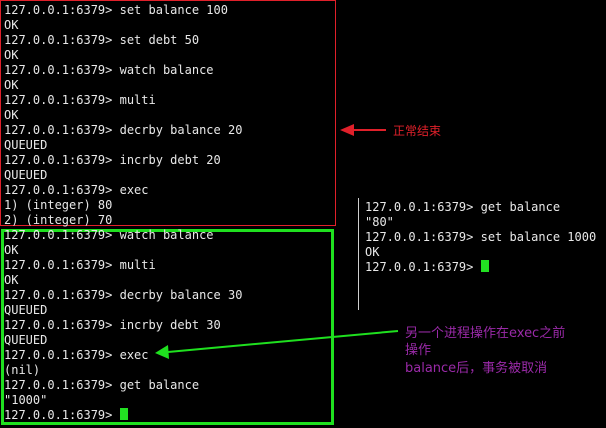 The image size is (606, 428). What do you see at coordinates (277, 344) in the screenshot?
I see `green-arrow-icon` at bounding box center [277, 344].